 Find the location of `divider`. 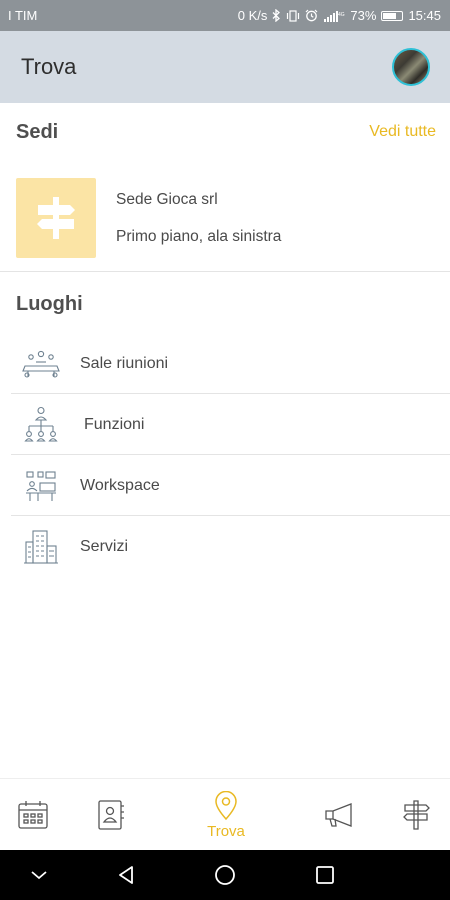

divider is located at coordinates (225, 271).